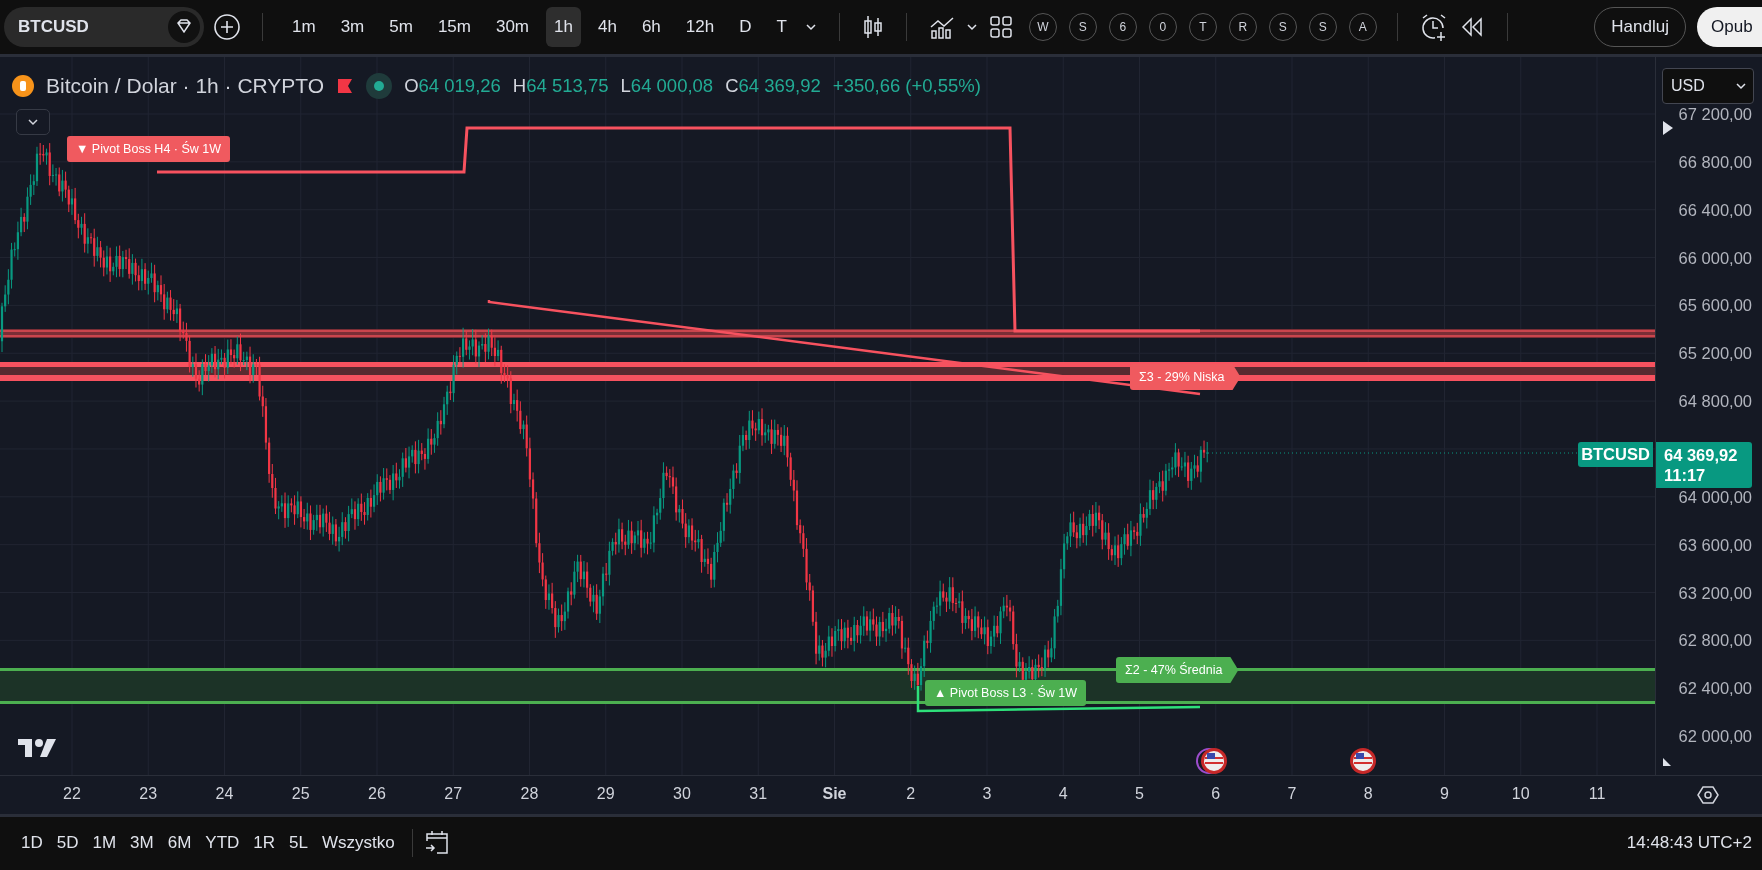 Image resolution: width=1762 pixels, height=870 pixels. Describe the element at coordinates (1063, 794) in the screenshot. I see `date-label: 4` at that location.